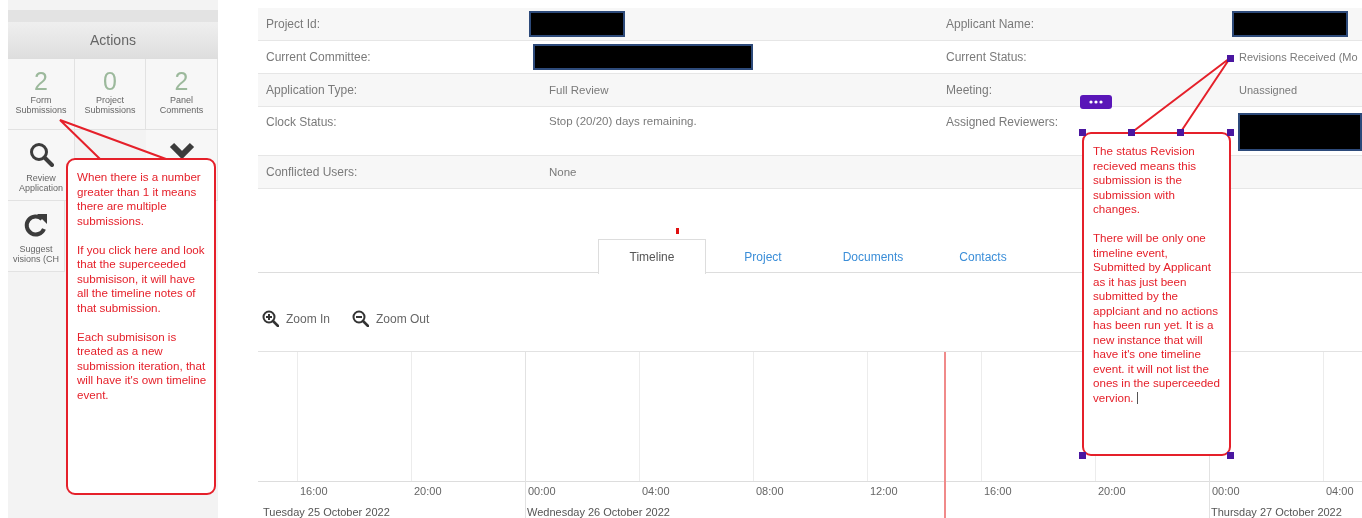 This screenshot has width=1362, height=518. Describe the element at coordinates (270, 319) in the screenshot. I see `zoom-in-icon` at that location.